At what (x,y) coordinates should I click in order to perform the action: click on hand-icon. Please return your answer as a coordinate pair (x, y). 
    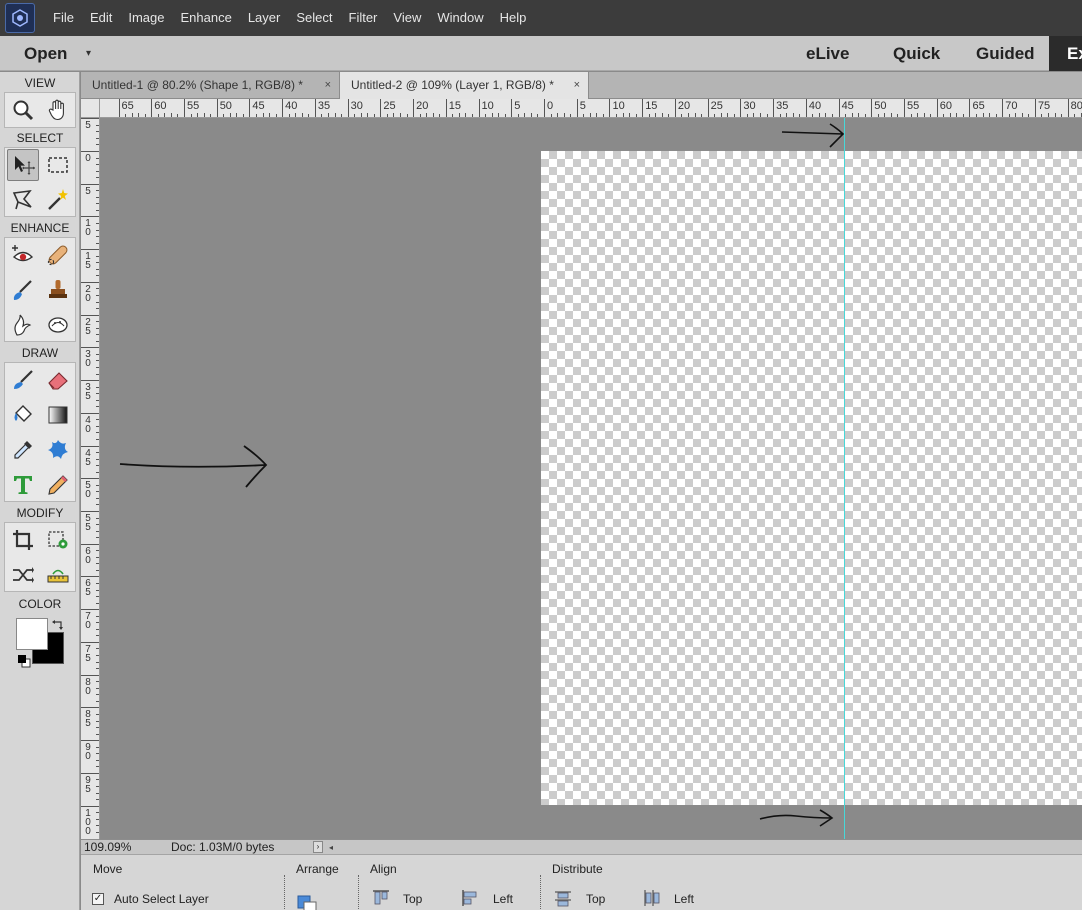
    Looking at the image, I should click on (56, 110).